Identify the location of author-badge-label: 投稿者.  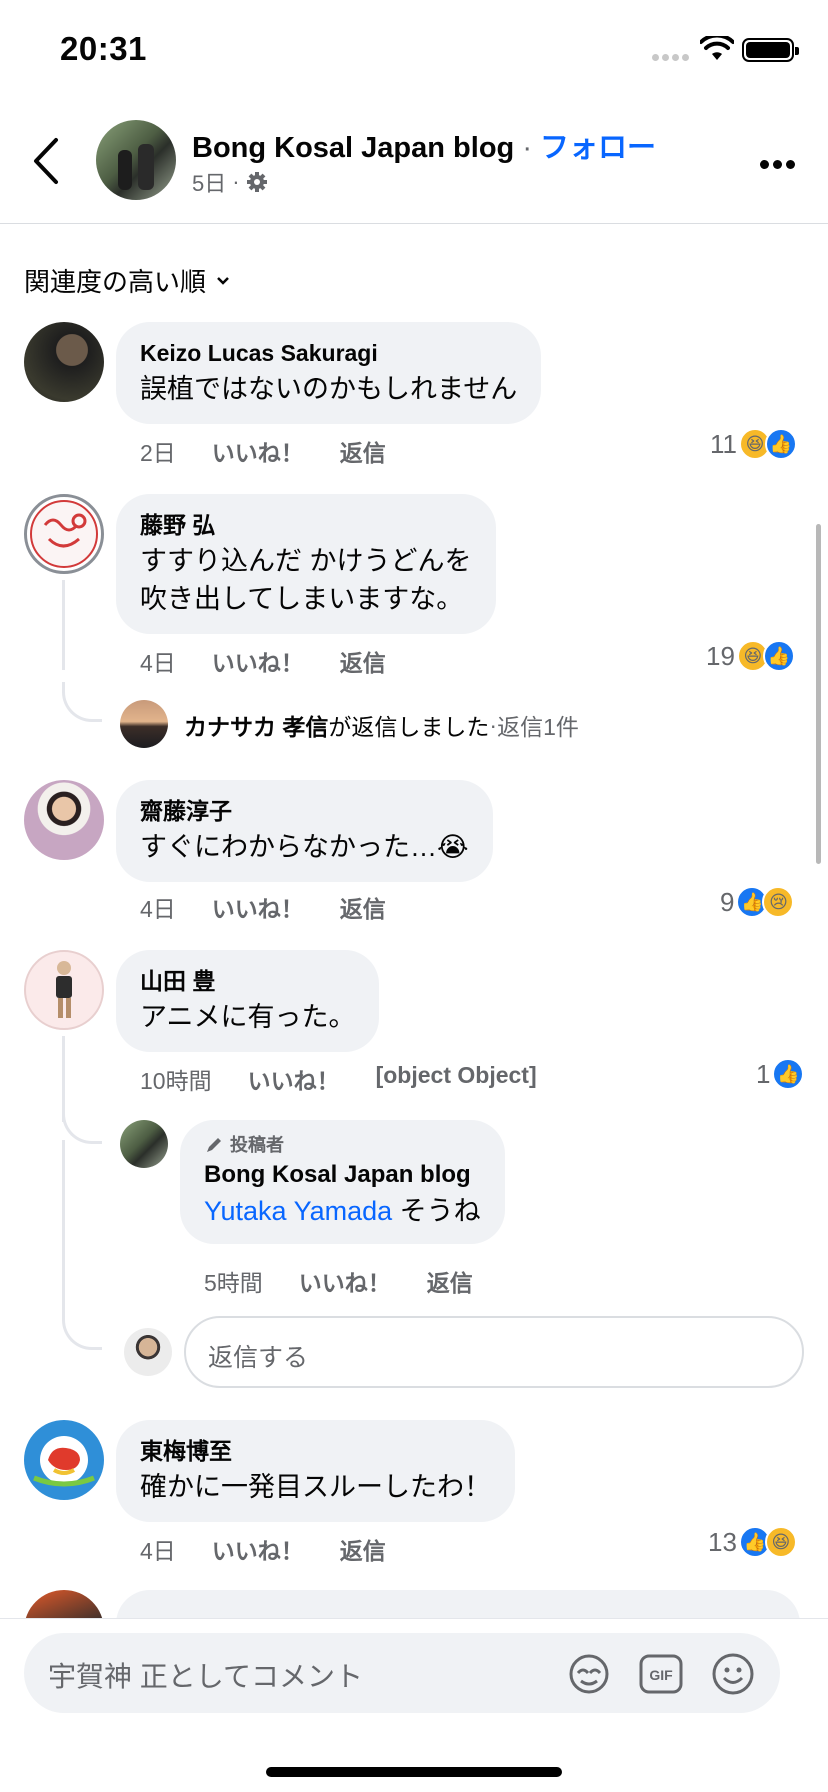
(257, 1145).